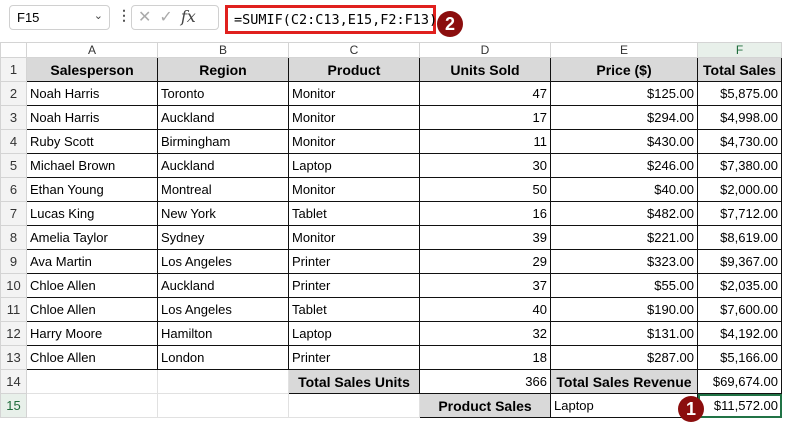 This screenshot has width=788, height=424. I want to click on name-box: F15 ⌄, so click(59, 17).